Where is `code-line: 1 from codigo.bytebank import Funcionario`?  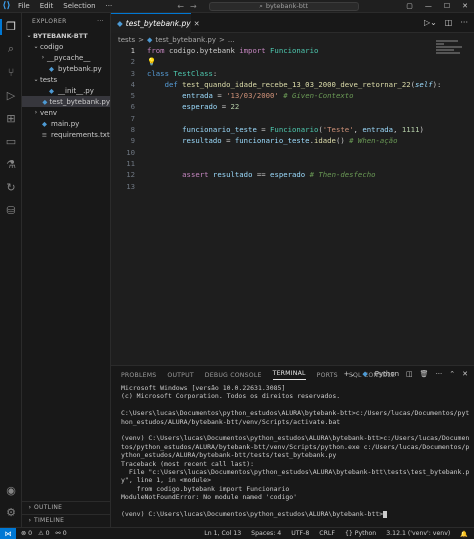
code-line: 1 from codigo.bytebank import Funcionario is located at coordinates (273, 50).